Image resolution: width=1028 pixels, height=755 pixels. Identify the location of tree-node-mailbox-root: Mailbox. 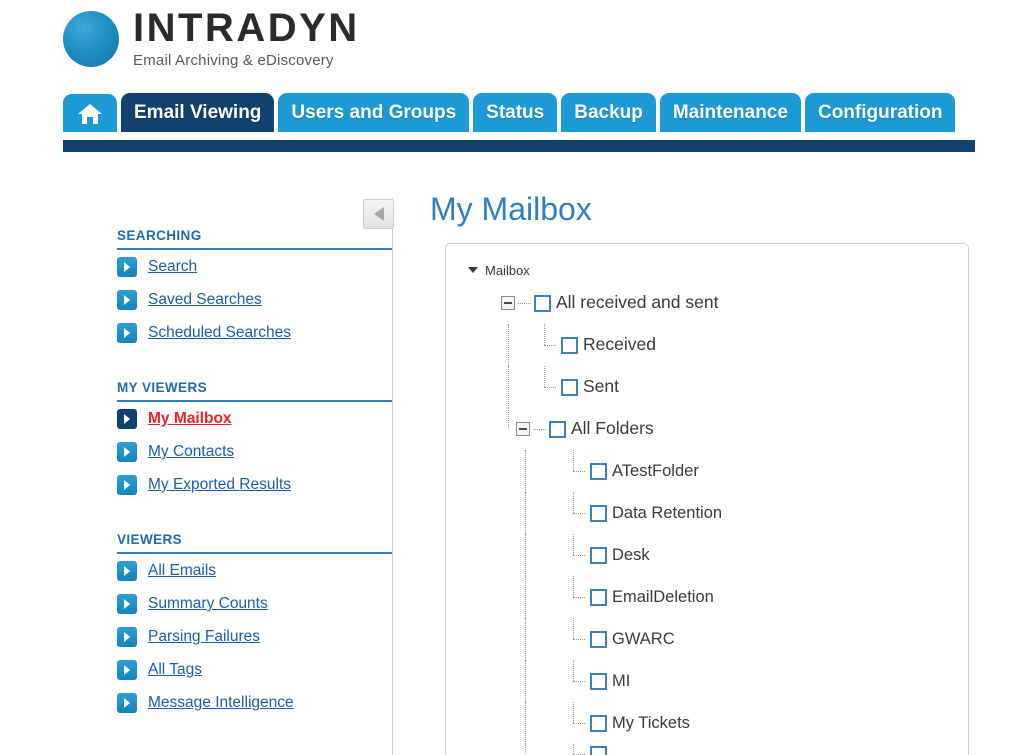
(707, 270).